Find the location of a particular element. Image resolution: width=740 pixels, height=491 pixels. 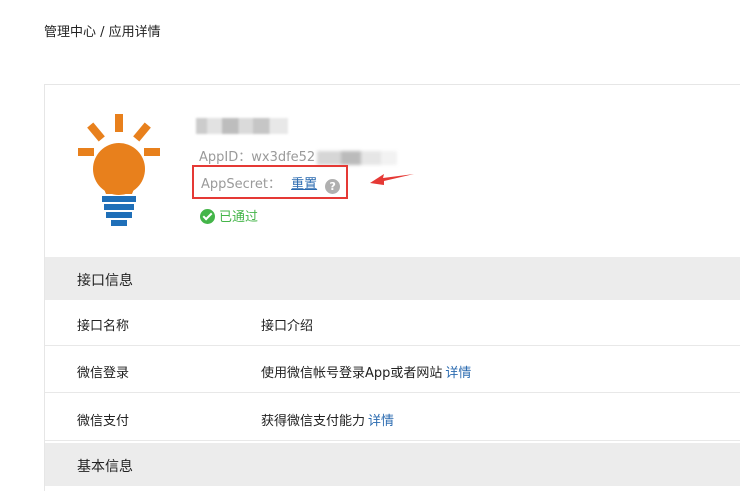

breadcrumb: 管理中心 / 应用详情 is located at coordinates (102, 32).